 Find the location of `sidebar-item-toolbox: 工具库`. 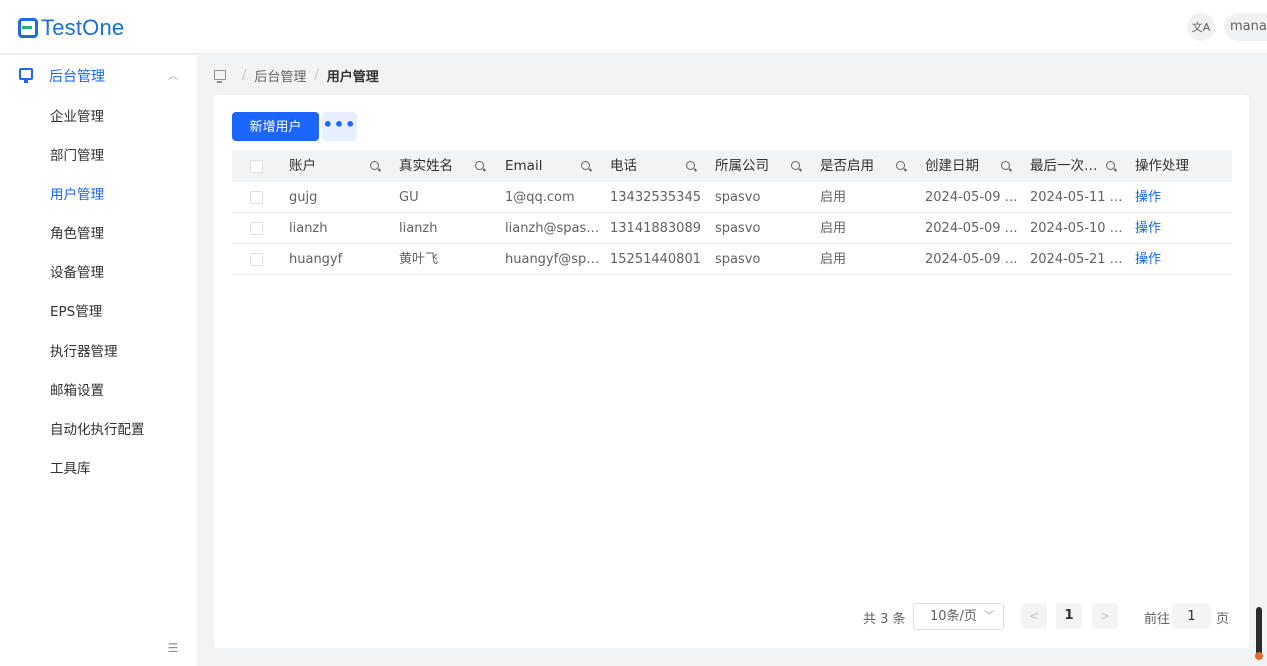

sidebar-item-toolbox: 工具库 is located at coordinates (98, 466).